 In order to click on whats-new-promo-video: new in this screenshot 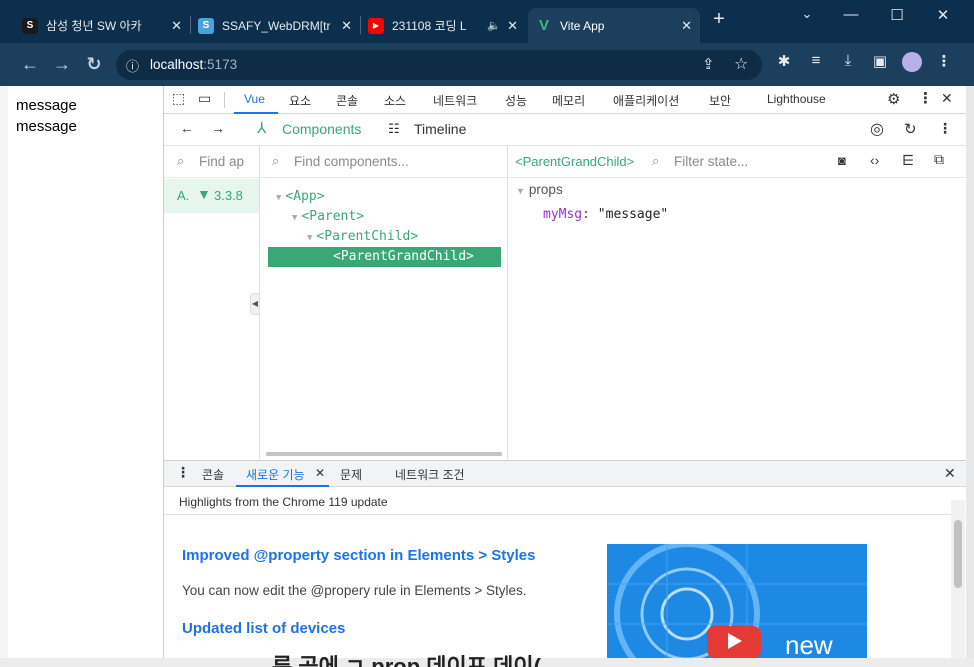, I will do `click(737, 601)`.